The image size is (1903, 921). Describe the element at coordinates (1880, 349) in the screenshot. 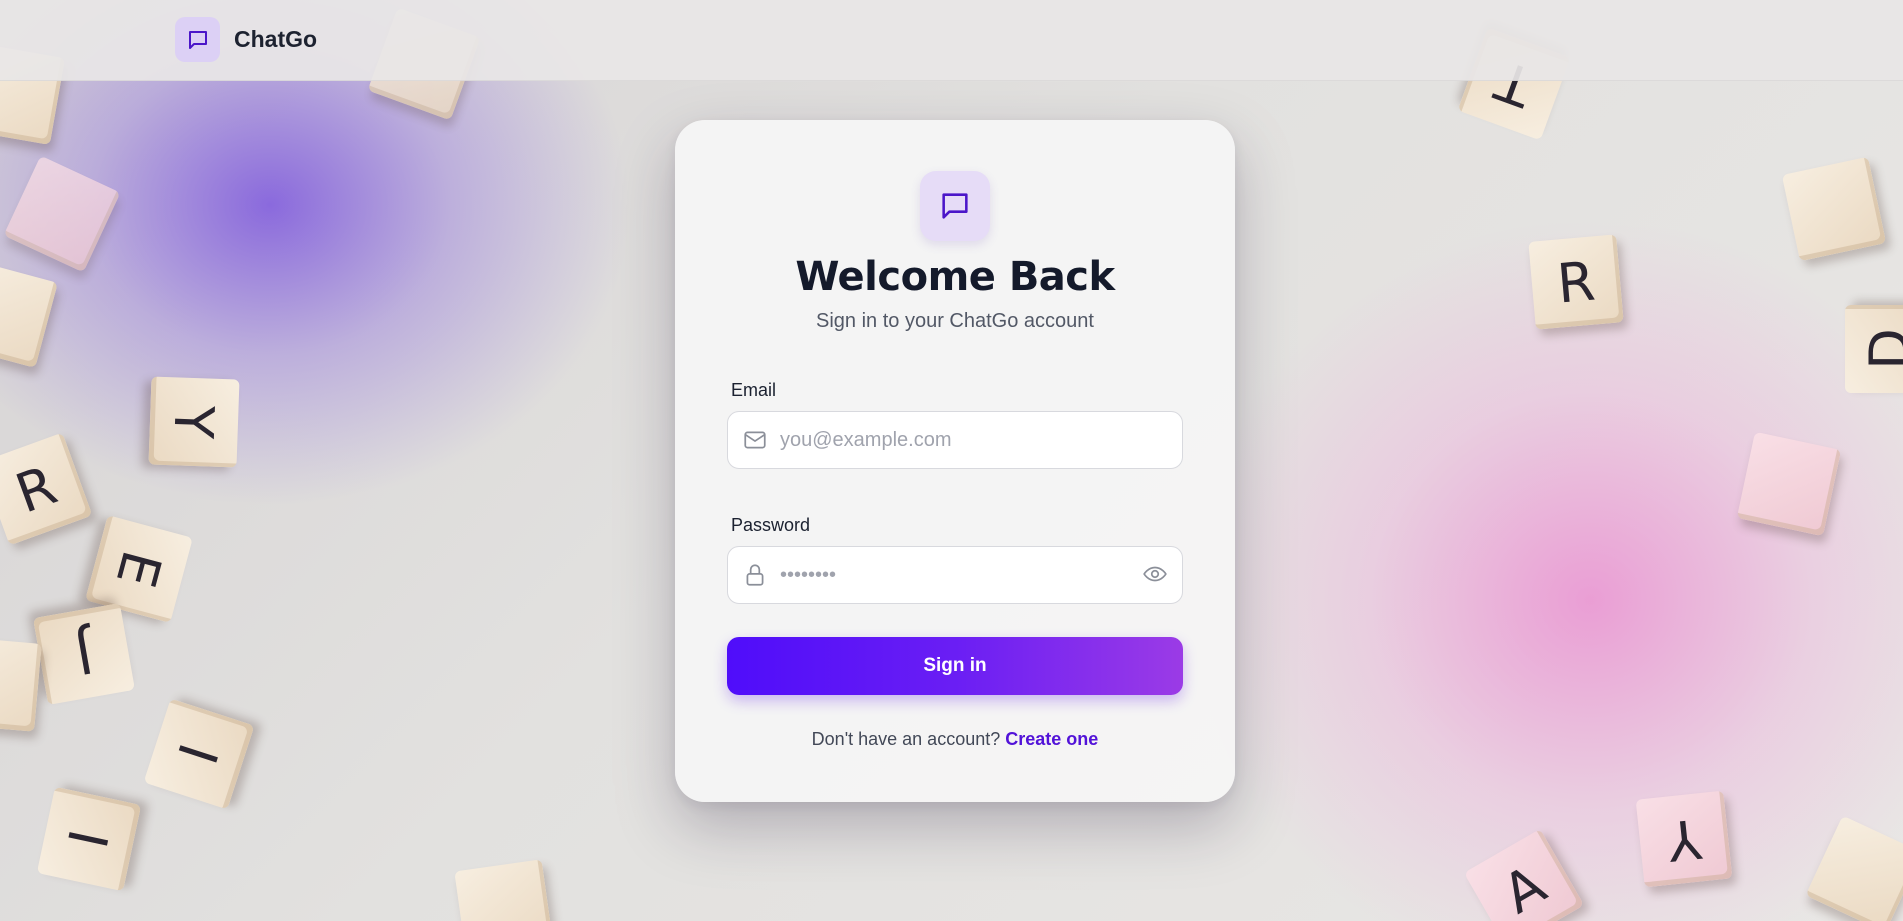

I see `tile-letter: D` at that location.